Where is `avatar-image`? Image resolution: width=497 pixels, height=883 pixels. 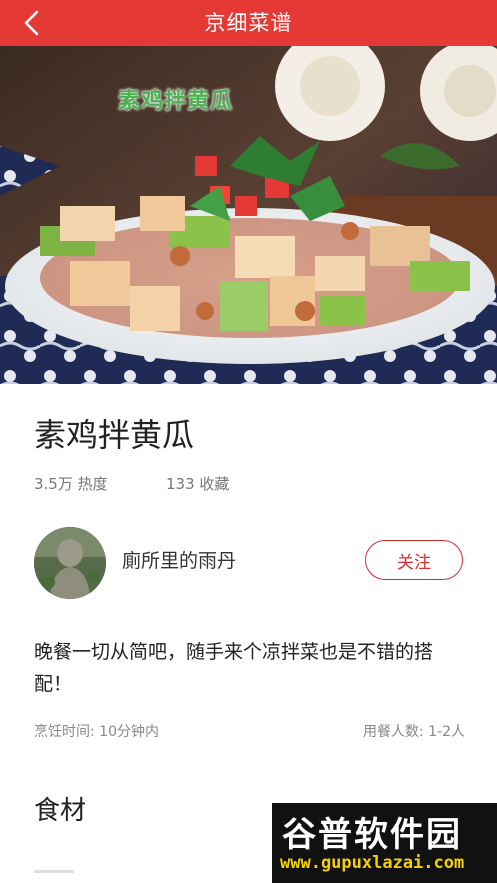
avatar-image is located at coordinates (70, 563).